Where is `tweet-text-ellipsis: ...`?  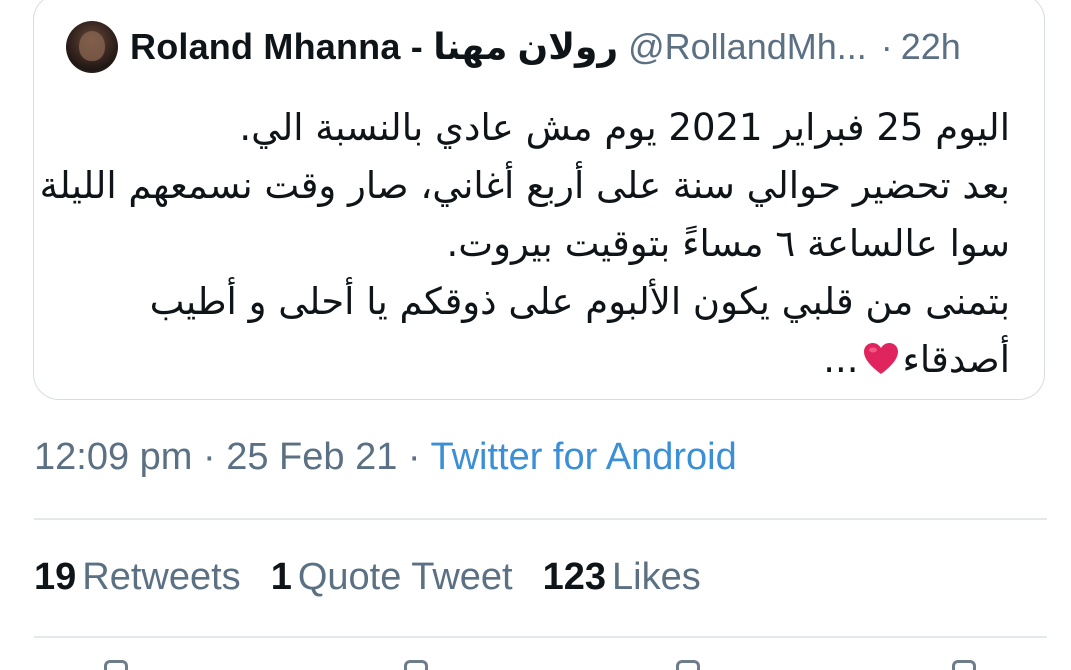
tweet-text-ellipsis: ... is located at coordinates (841, 359).